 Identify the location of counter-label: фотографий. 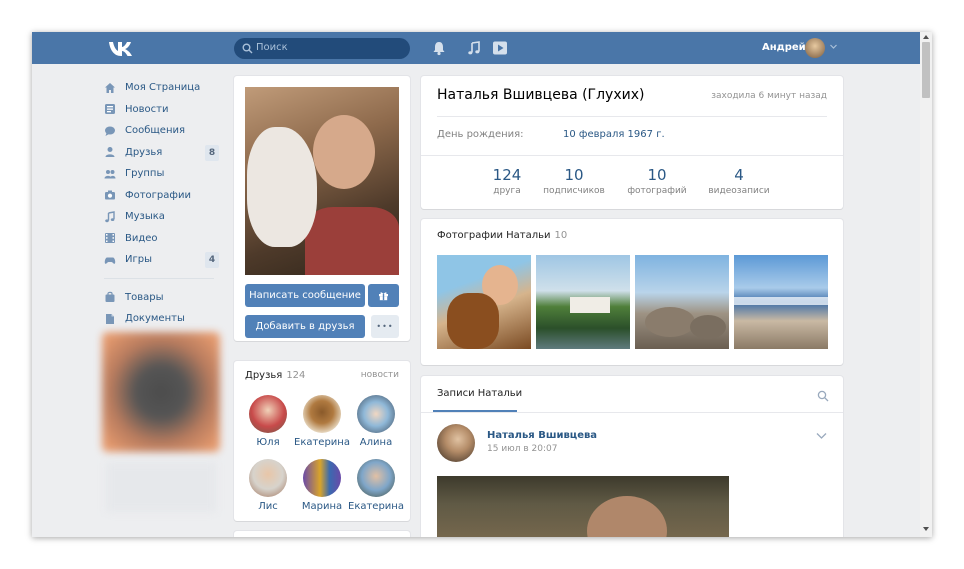
(657, 191).